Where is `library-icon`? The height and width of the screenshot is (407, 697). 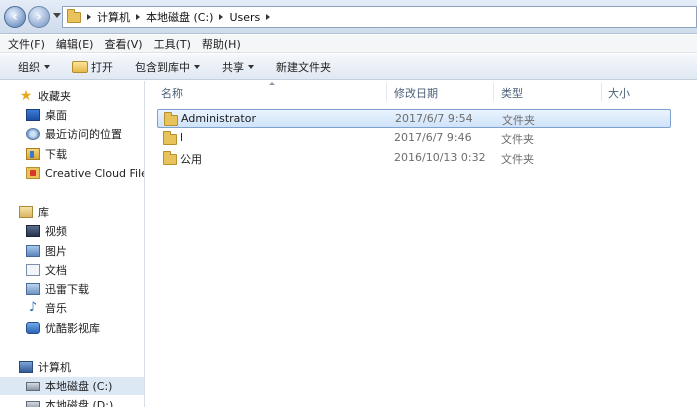 library-icon is located at coordinates (26, 212).